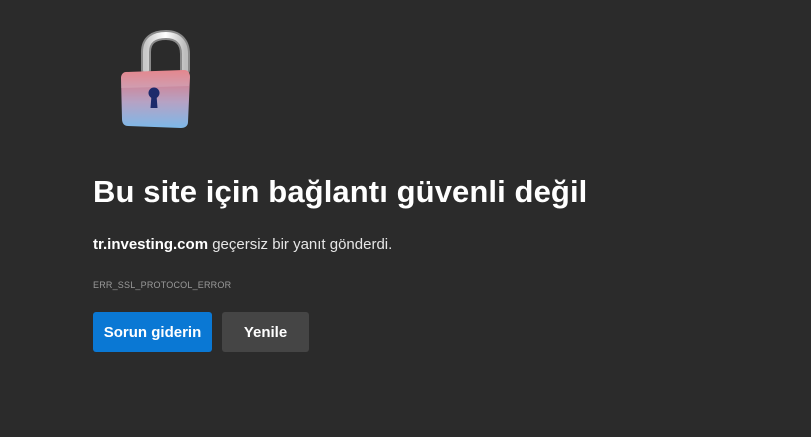 The height and width of the screenshot is (437, 811). What do you see at coordinates (151, 244) in the screenshot?
I see `error-host: tr.investing.com` at bounding box center [151, 244].